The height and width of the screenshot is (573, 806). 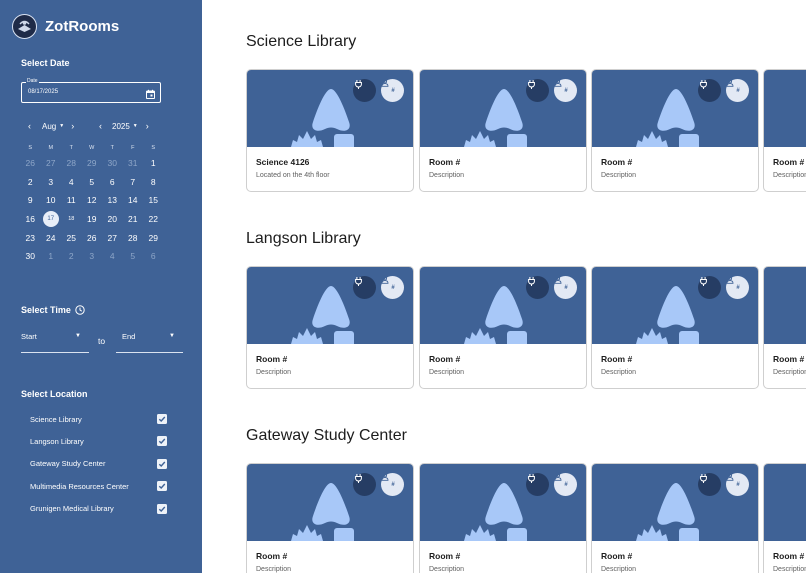 What do you see at coordinates (92, 182) in the screenshot?
I see `calendar-day: 5` at bounding box center [92, 182].